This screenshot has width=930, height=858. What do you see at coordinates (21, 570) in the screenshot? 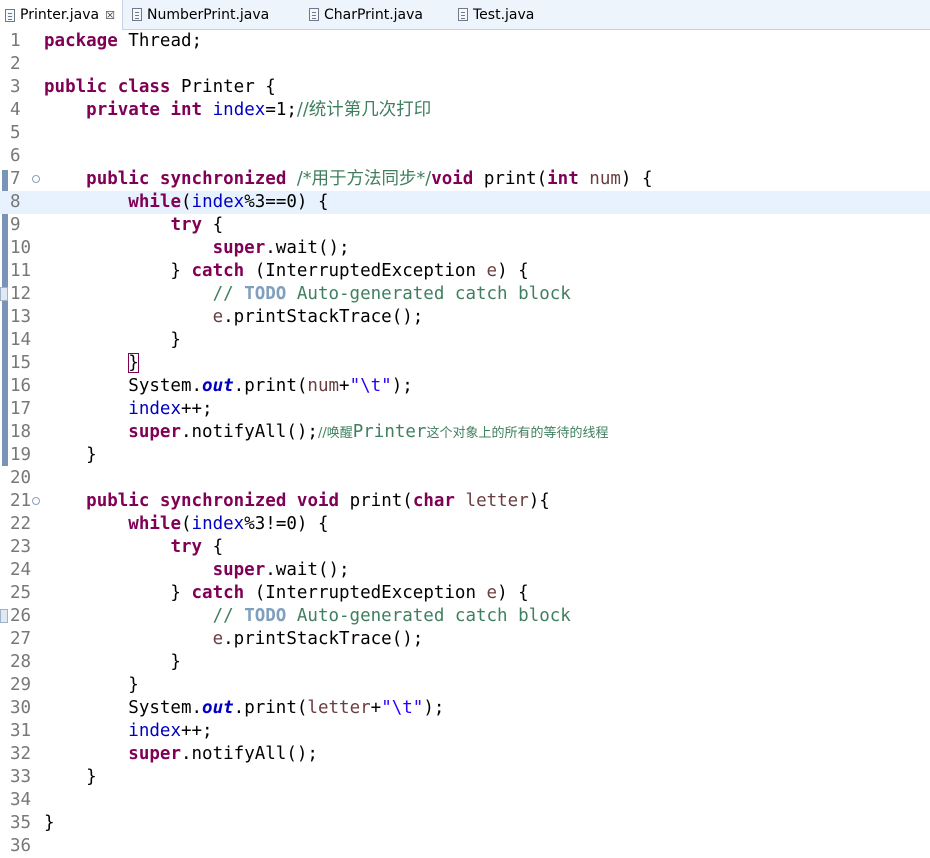
I see `line-number: 24` at bounding box center [21, 570].